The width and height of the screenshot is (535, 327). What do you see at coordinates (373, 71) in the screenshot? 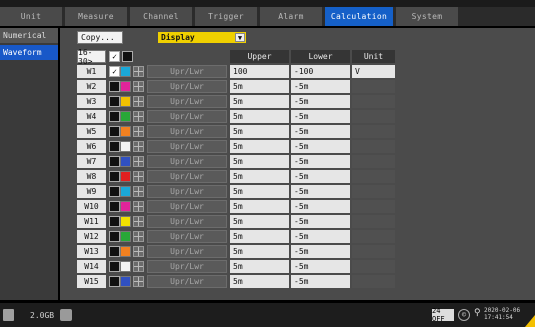
I see `unit-field: V` at bounding box center [373, 71].